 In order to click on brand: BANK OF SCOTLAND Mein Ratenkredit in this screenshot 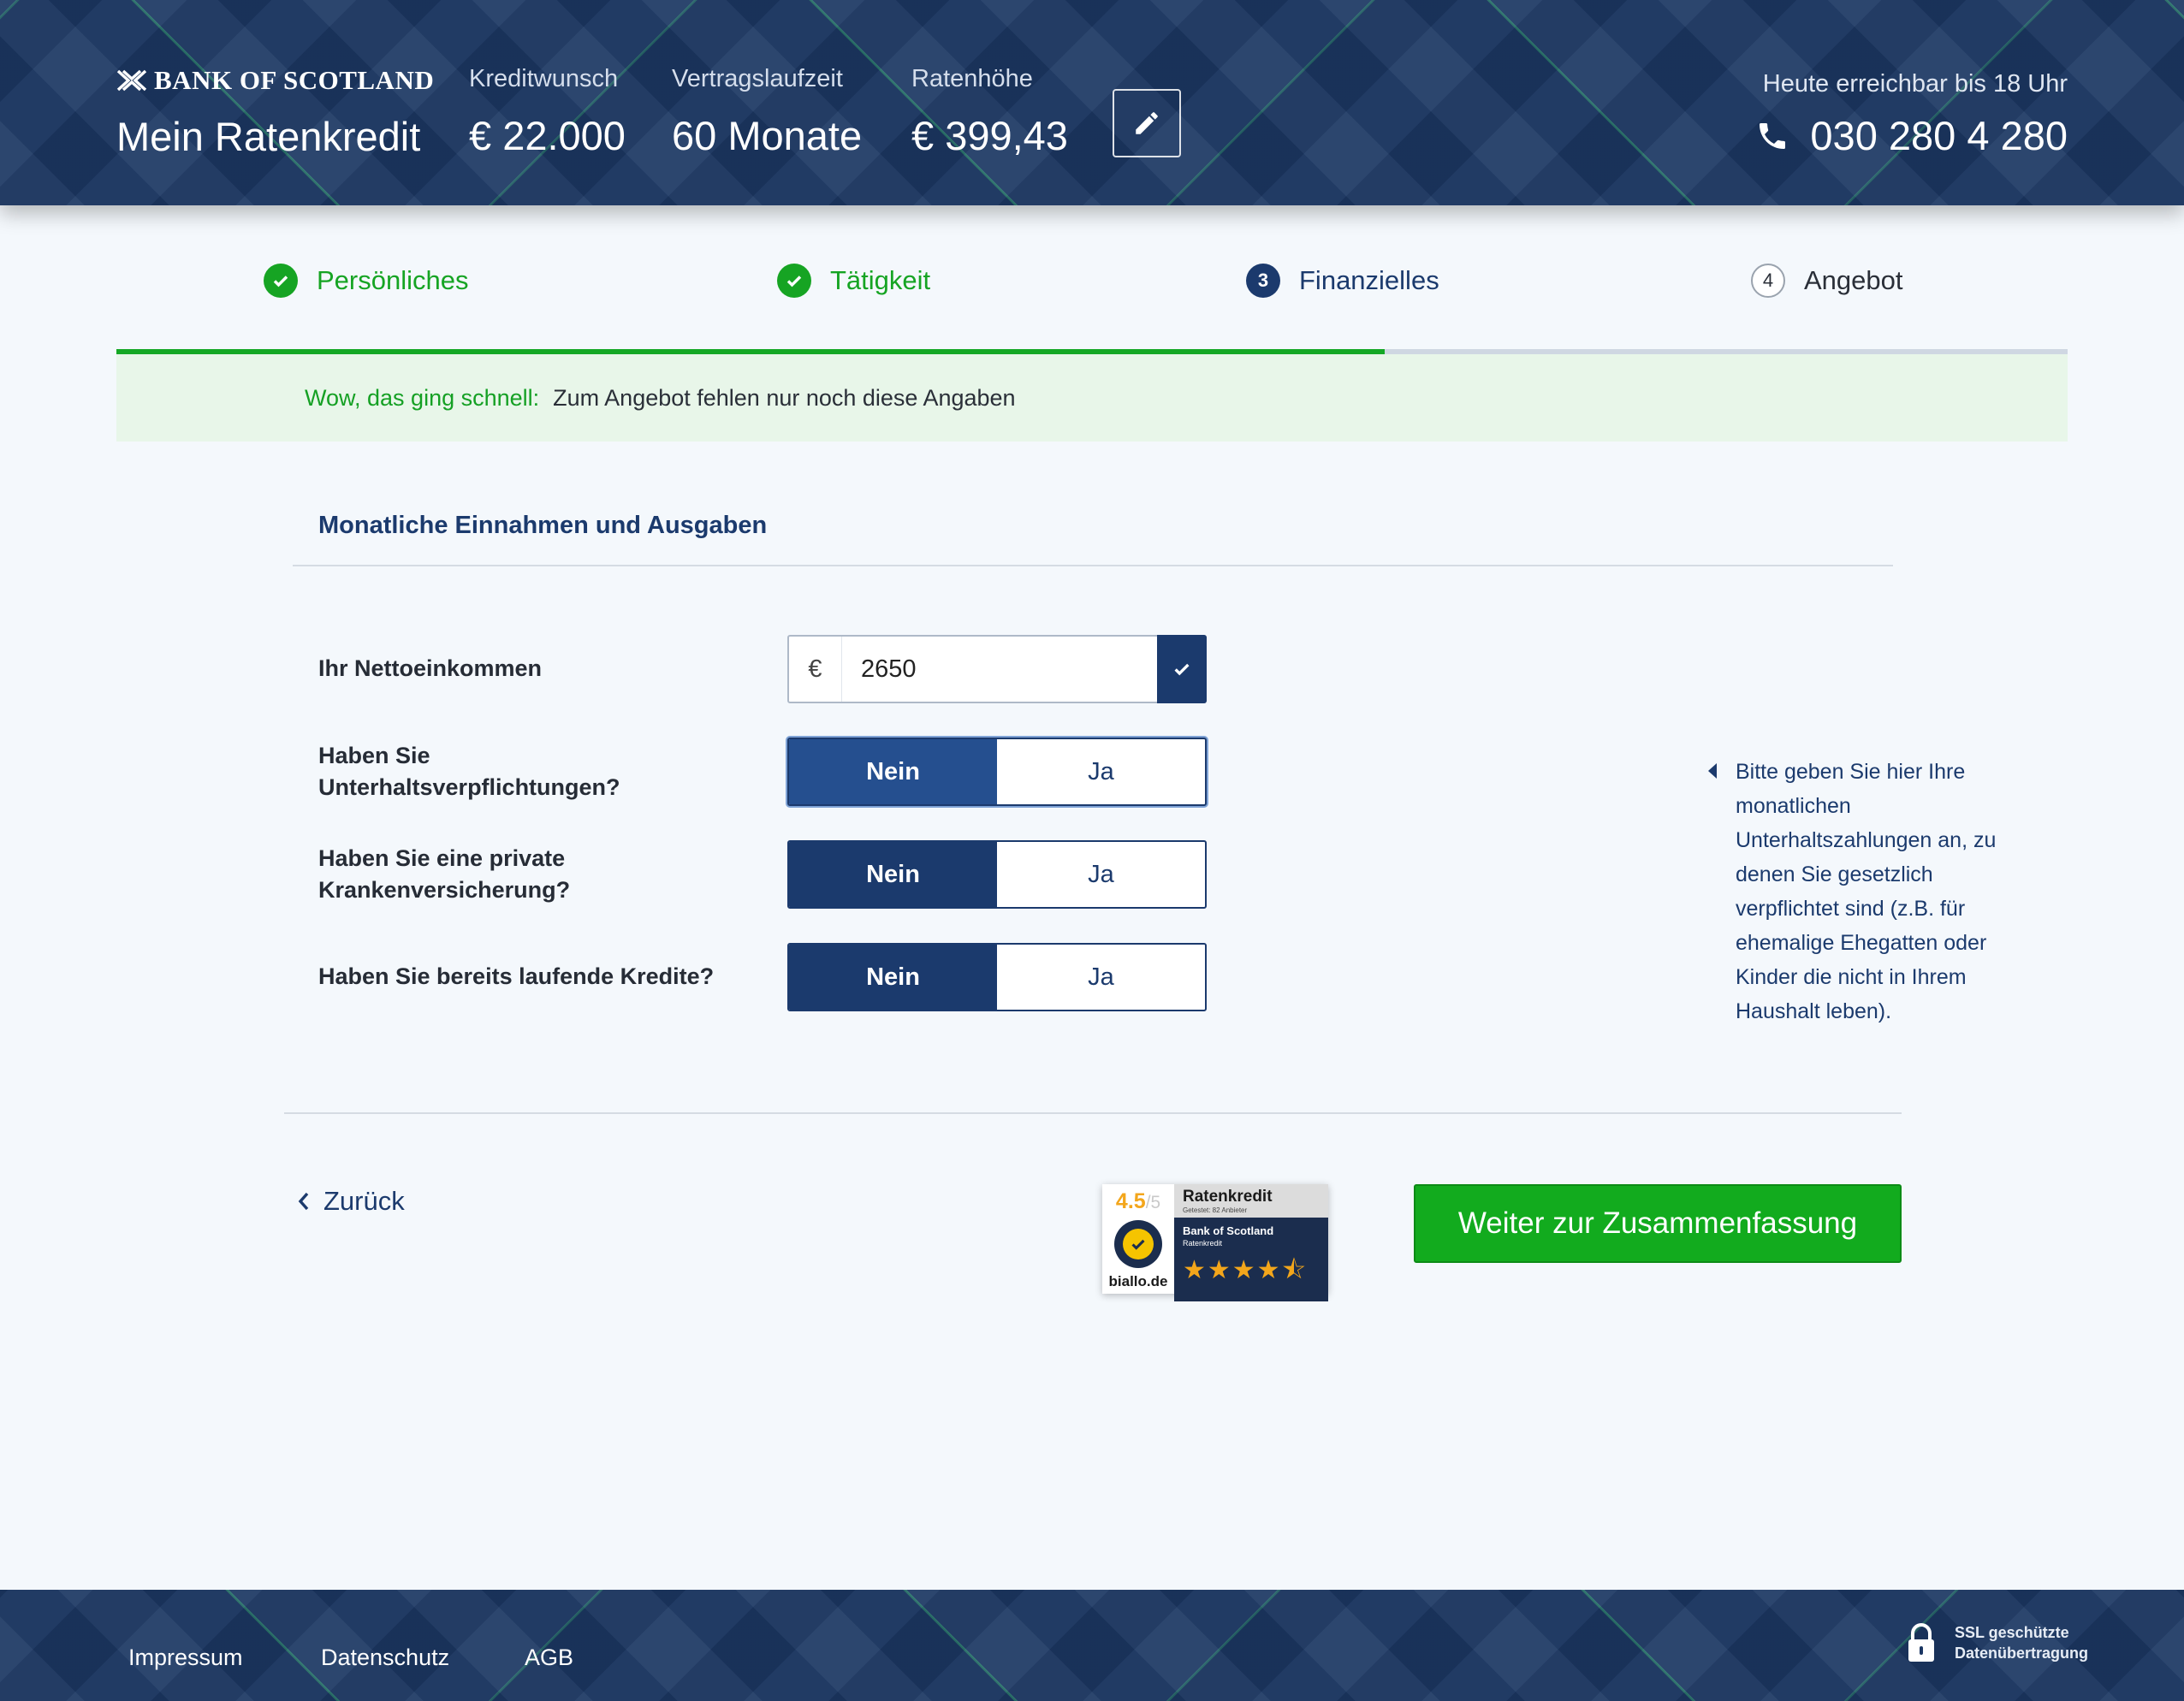, I will do `click(275, 113)`.